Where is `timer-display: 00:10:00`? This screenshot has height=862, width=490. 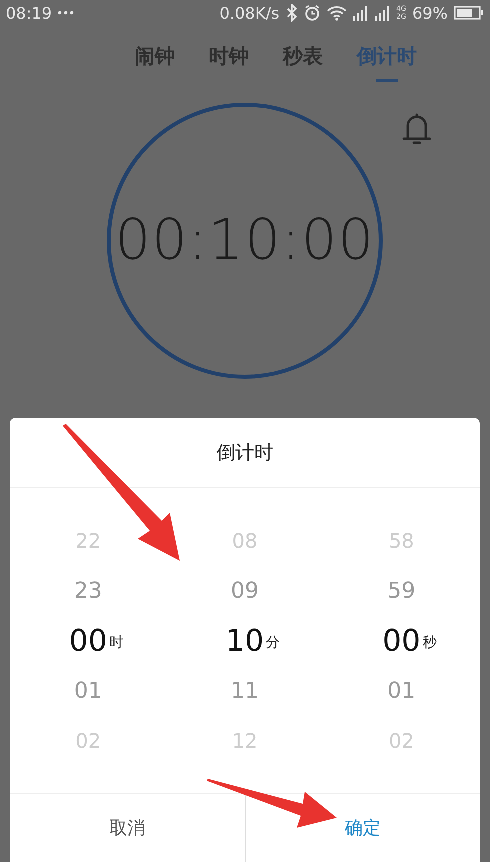 timer-display: 00:10:00 is located at coordinates (245, 241).